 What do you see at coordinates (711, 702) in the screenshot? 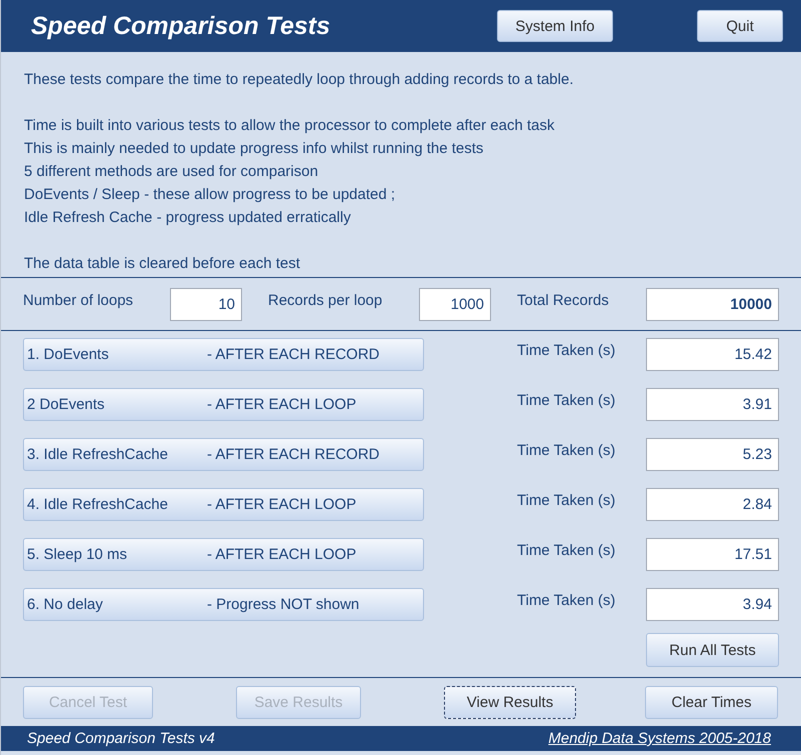
I see `action-button: Clear Times` at bounding box center [711, 702].